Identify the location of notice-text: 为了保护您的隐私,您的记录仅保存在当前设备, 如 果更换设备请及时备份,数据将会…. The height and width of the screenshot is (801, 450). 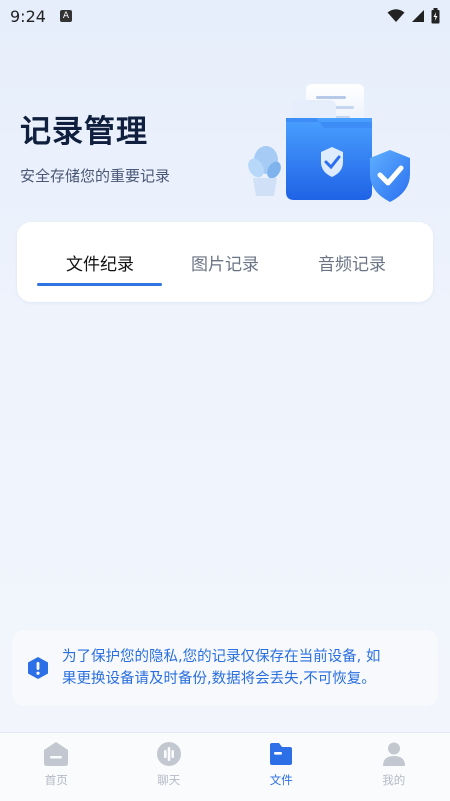
(221, 668).